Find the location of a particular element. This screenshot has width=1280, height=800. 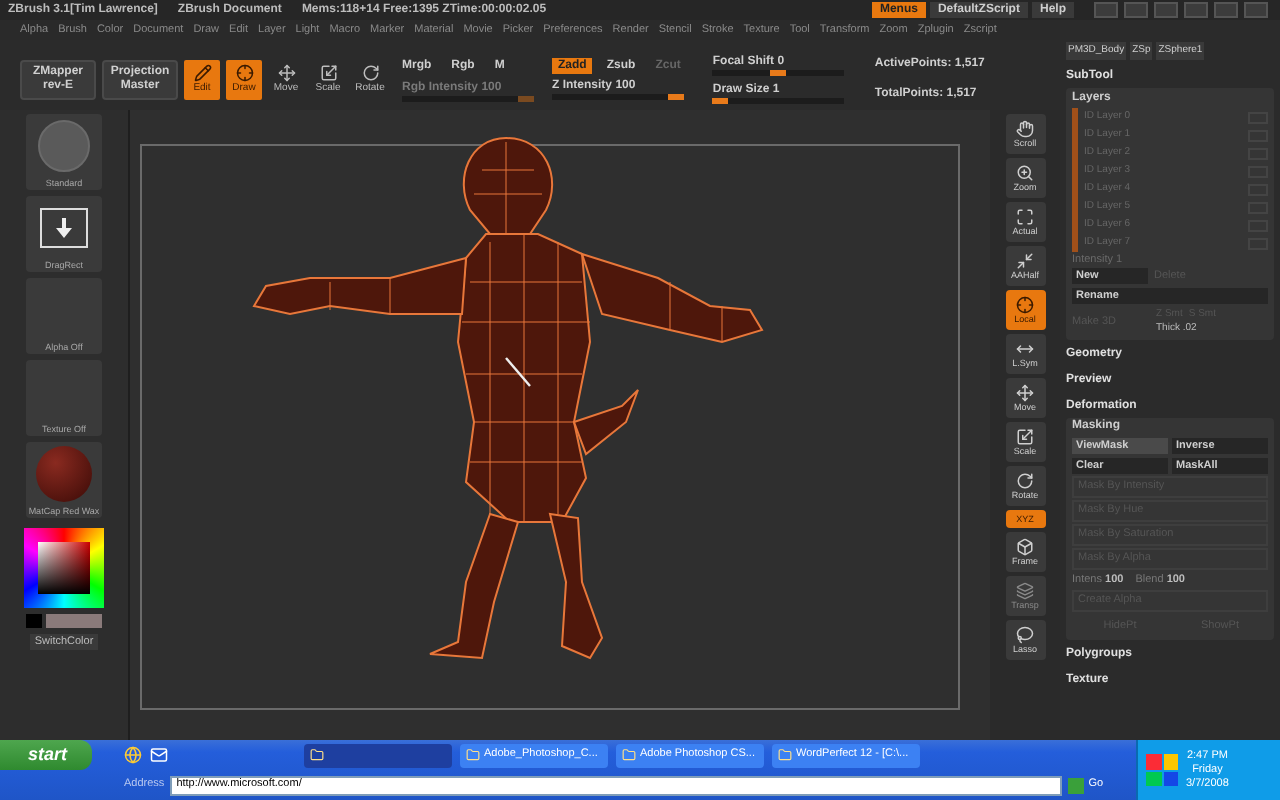

hand-icon is located at coordinates (1025, 129).